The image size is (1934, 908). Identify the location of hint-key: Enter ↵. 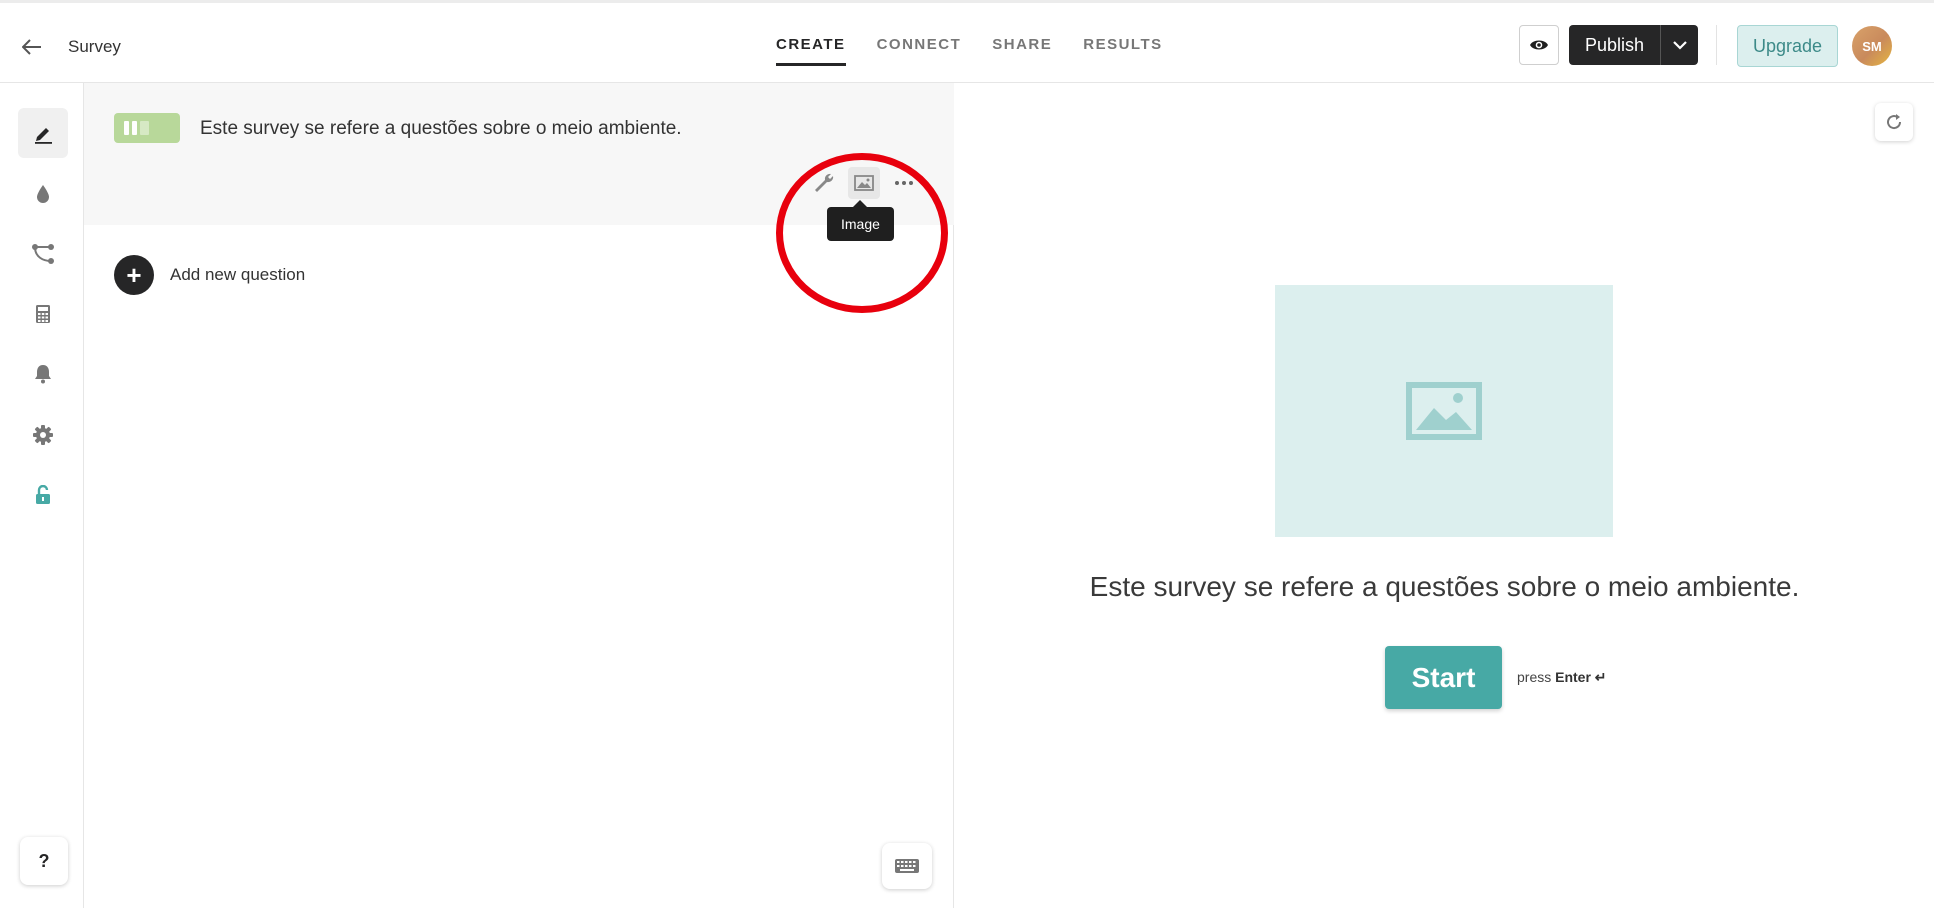
(1581, 677).